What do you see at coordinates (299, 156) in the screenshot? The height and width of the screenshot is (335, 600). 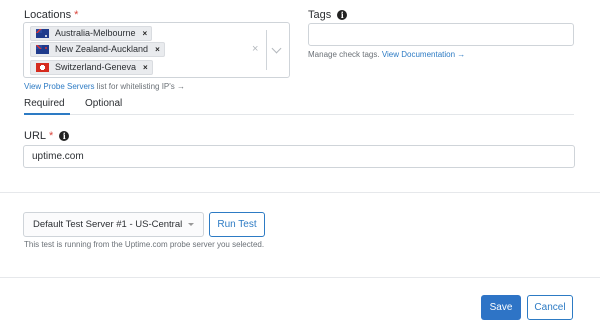 I see `url-input` at bounding box center [299, 156].